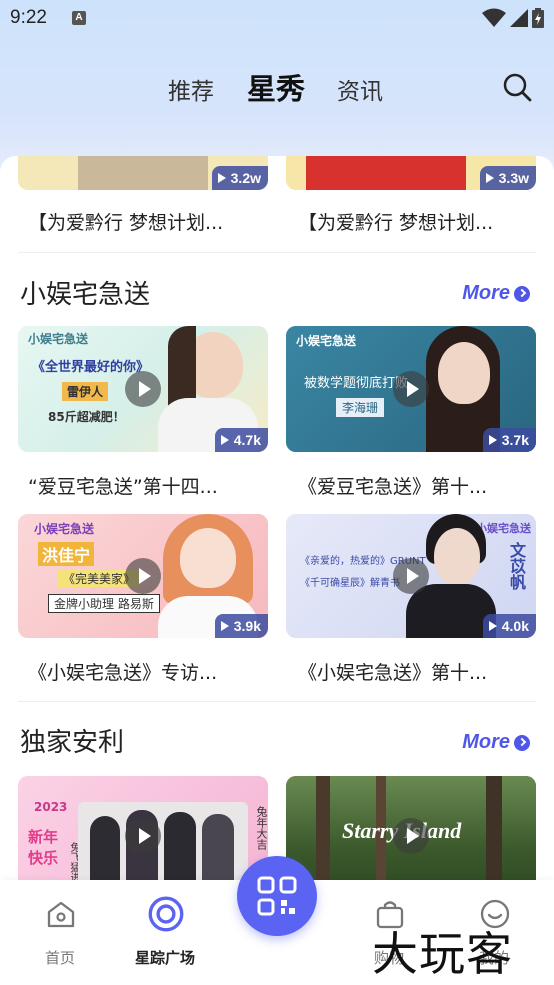 The width and height of the screenshot is (554, 985). I want to click on video-thumbnail: Starry Island, so click(411, 828).